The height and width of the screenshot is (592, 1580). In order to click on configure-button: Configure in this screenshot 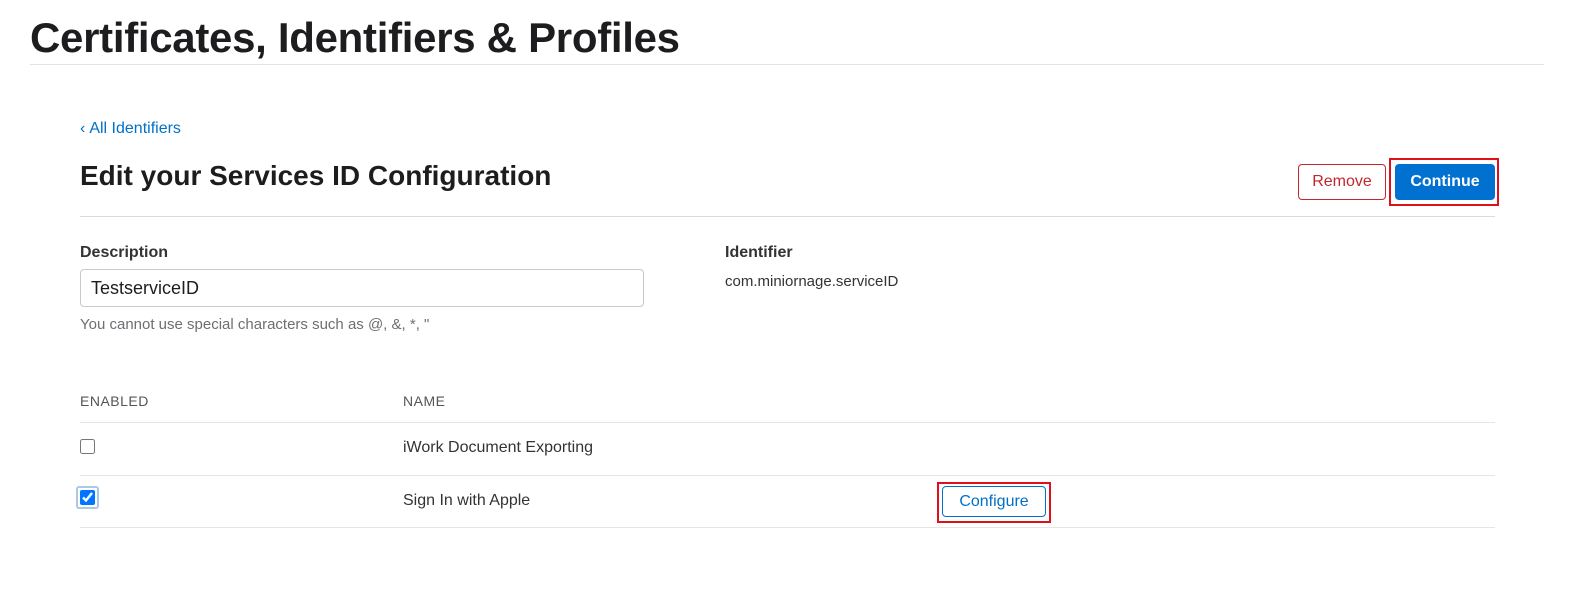, I will do `click(994, 501)`.